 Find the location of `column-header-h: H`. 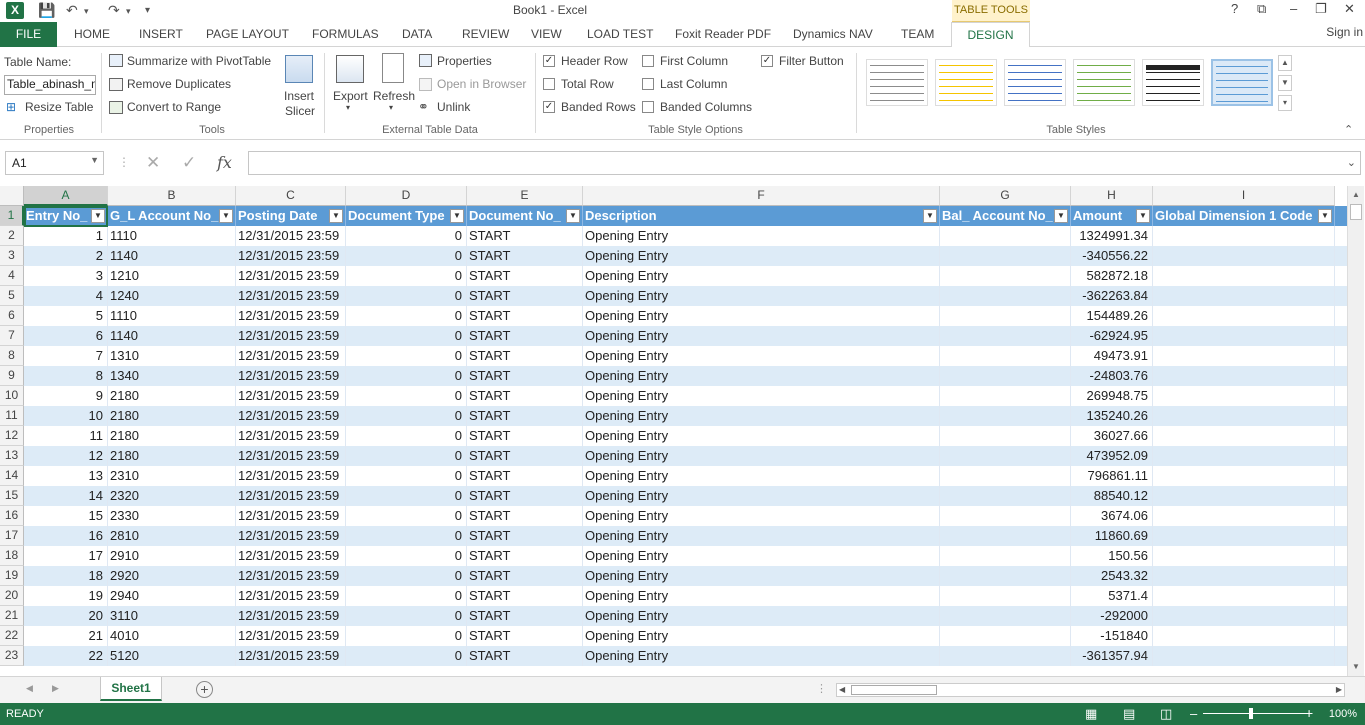

column-header-h: H is located at coordinates (1112, 196).